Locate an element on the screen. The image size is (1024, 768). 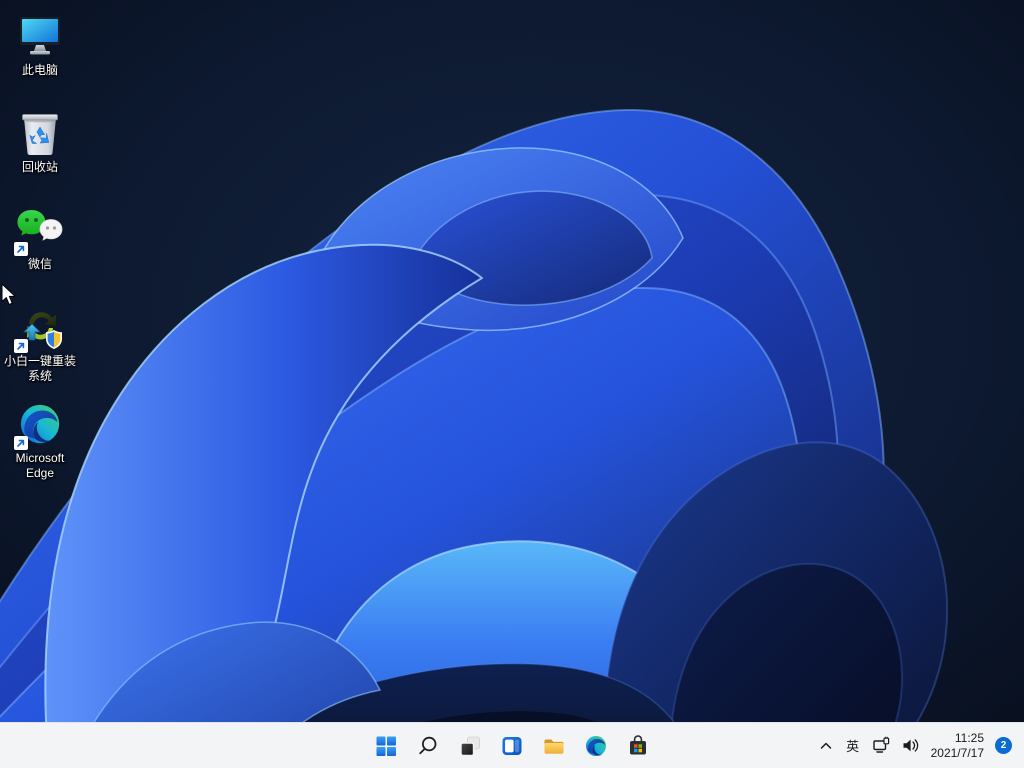
search-icon is located at coordinates (428, 745).